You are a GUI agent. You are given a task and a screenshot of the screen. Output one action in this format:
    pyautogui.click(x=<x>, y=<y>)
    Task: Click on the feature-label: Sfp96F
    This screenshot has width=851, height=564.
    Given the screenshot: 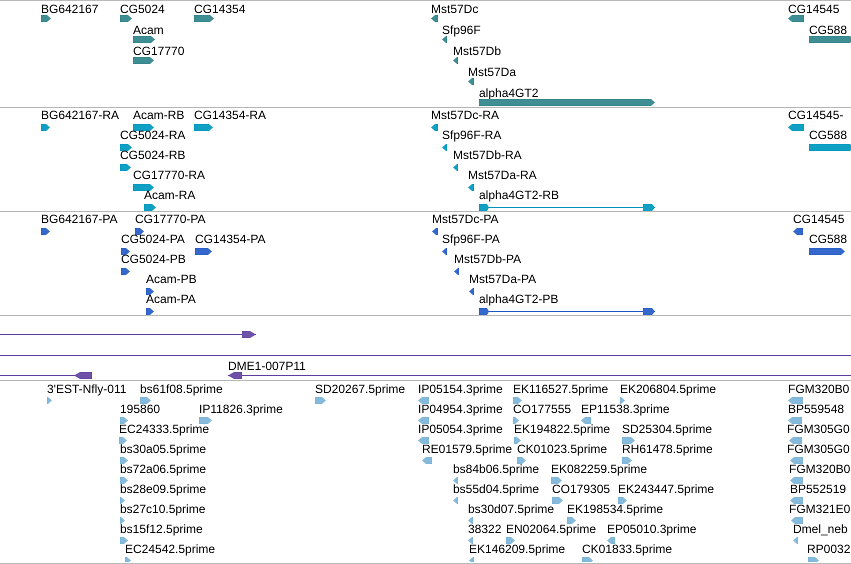 What is the action you would take?
    pyautogui.click(x=461, y=30)
    